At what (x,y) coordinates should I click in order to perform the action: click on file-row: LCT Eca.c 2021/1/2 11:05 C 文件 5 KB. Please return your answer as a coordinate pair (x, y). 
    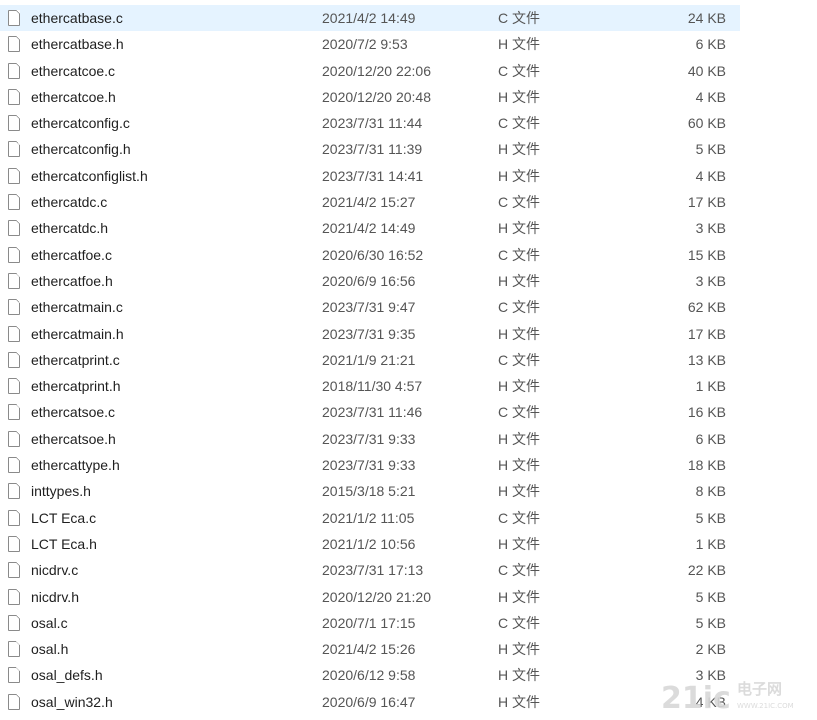
    Looking at the image, I should click on (370, 518).